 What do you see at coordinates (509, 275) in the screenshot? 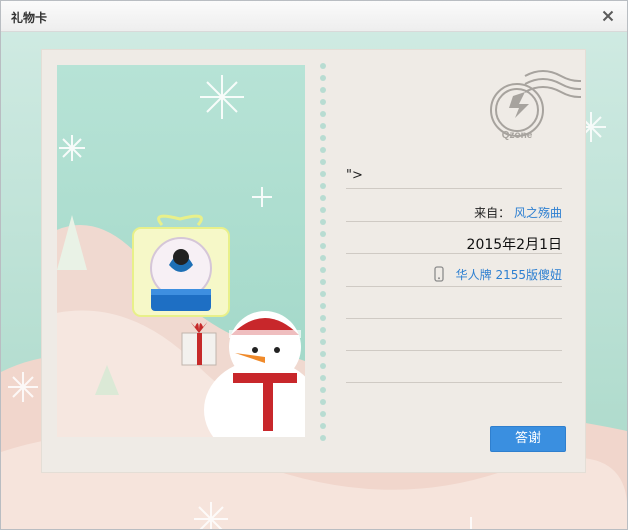
I see `device-text: 华人牌 2155版傻妞` at bounding box center [509, 275].